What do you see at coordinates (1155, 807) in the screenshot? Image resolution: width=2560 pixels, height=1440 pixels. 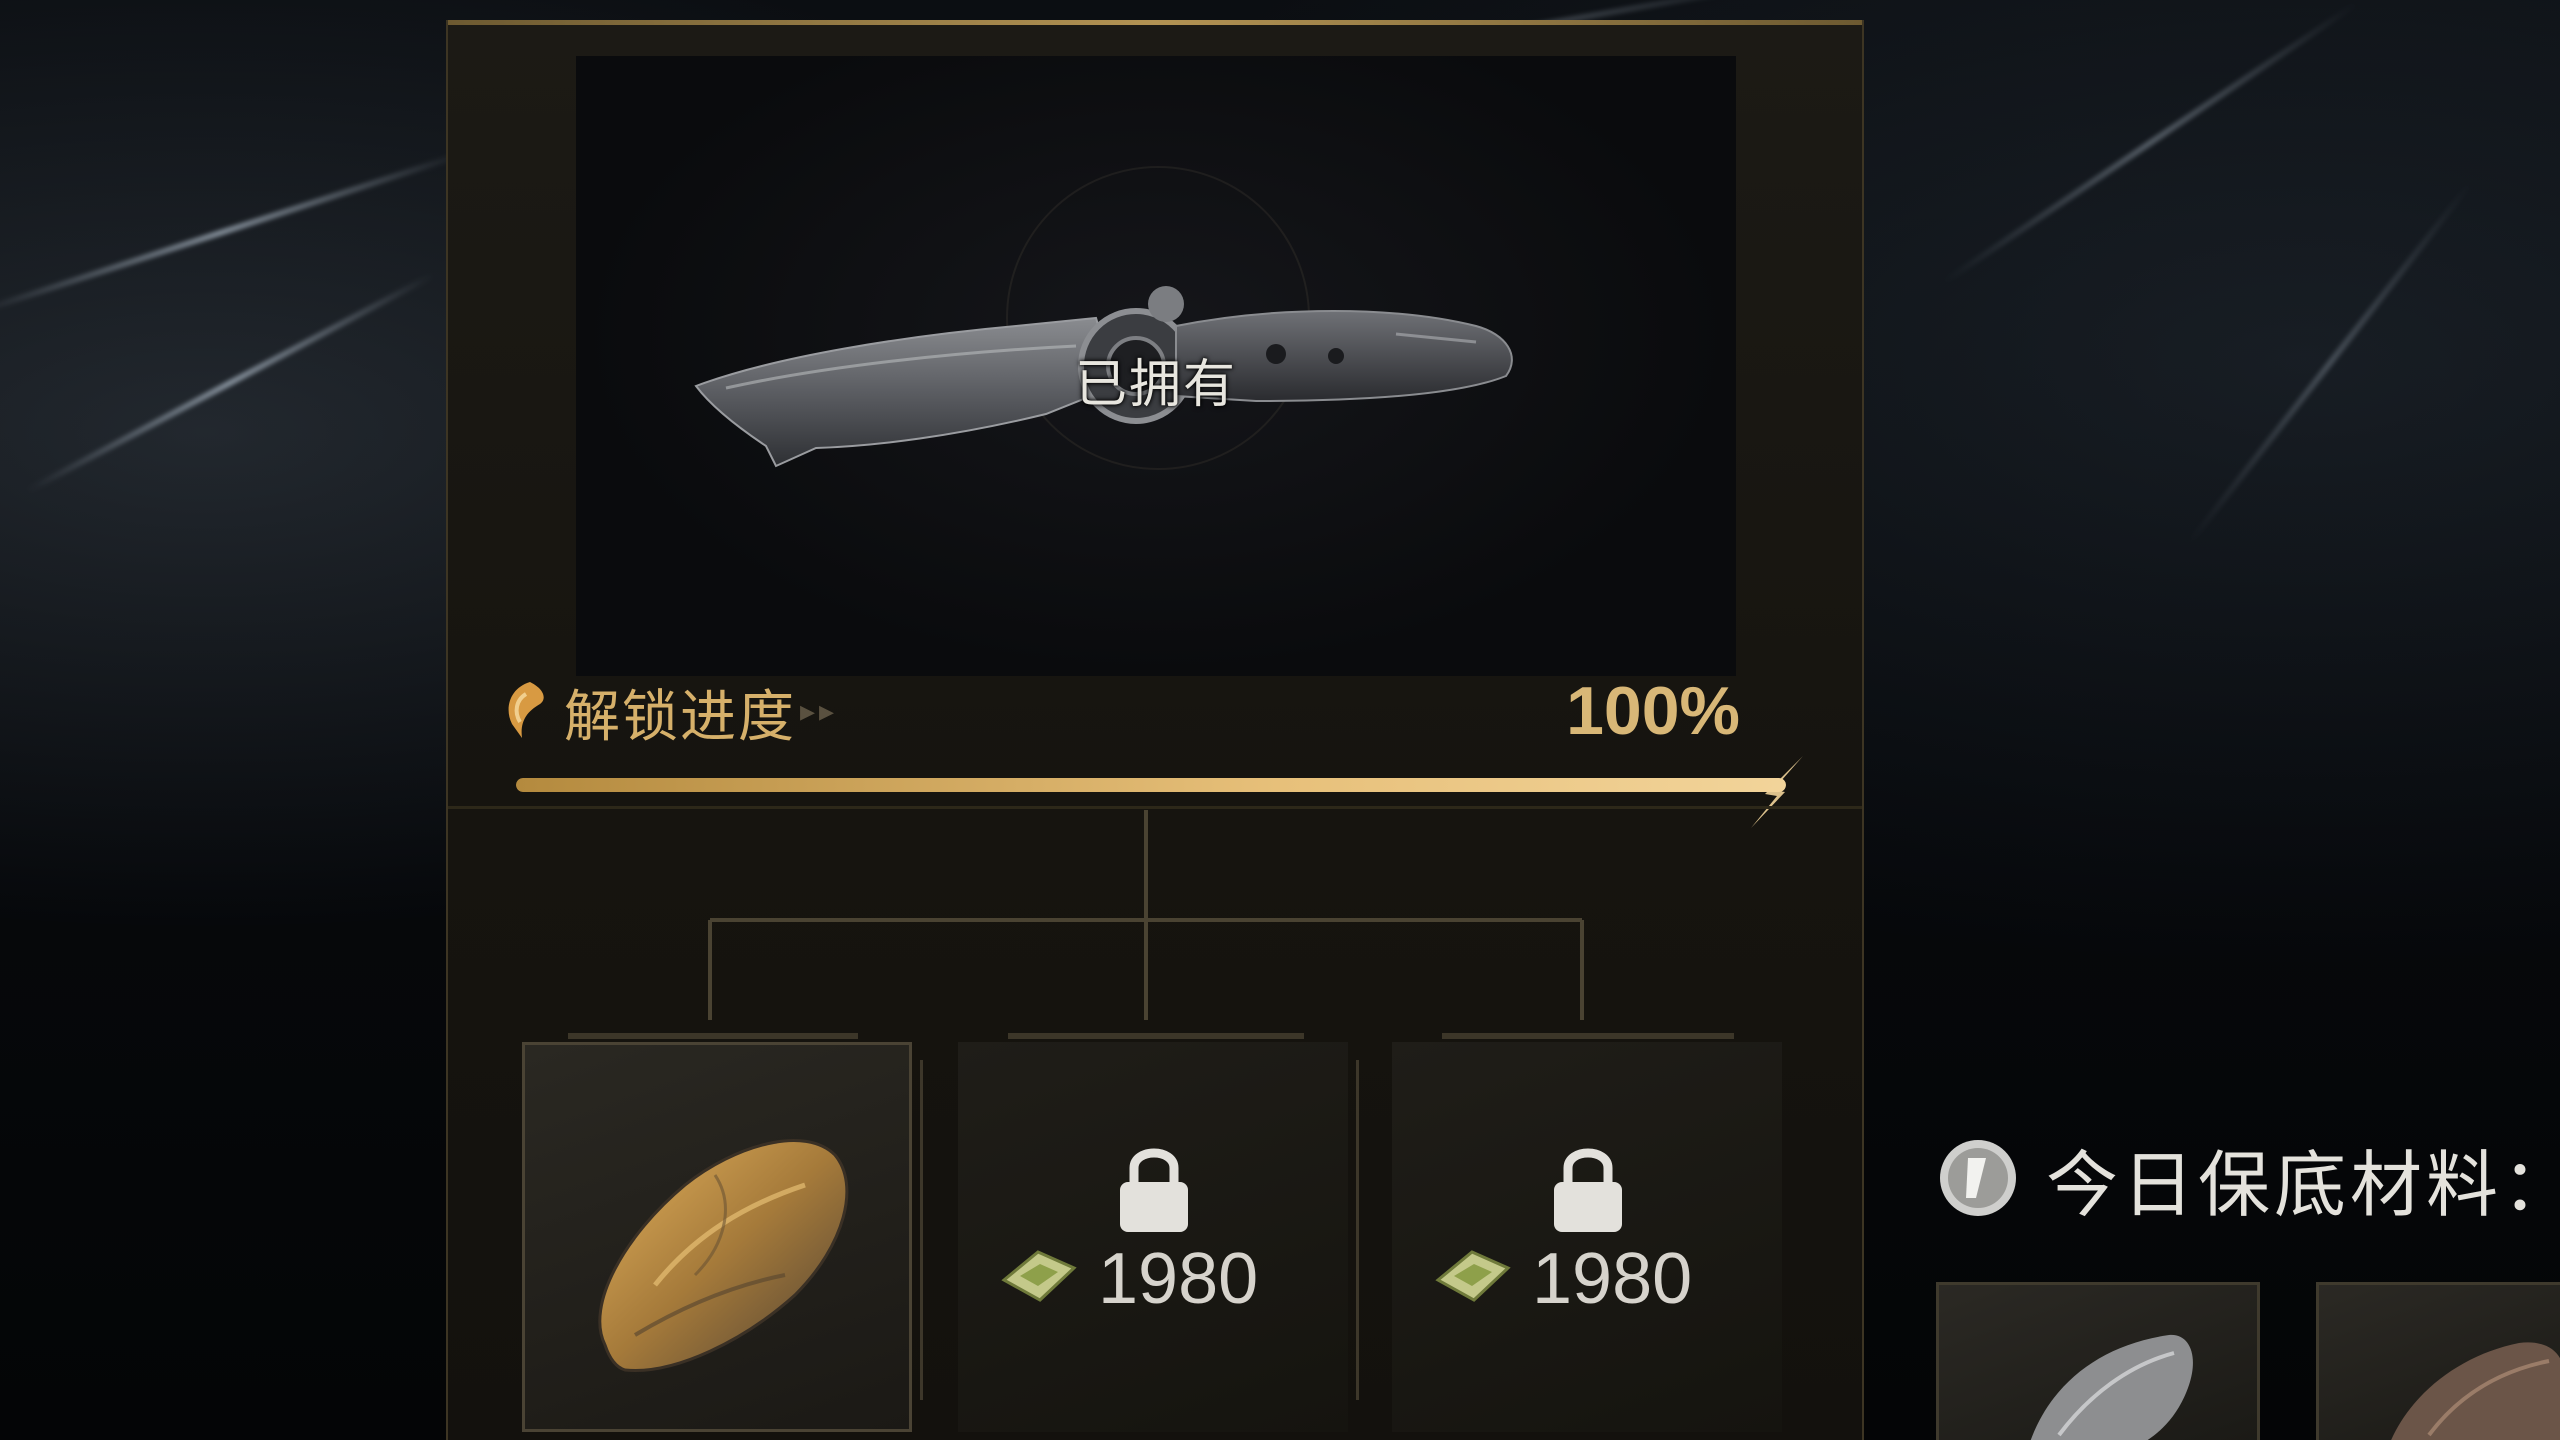 I see `section-divider` at bounding box center [1155, 807].